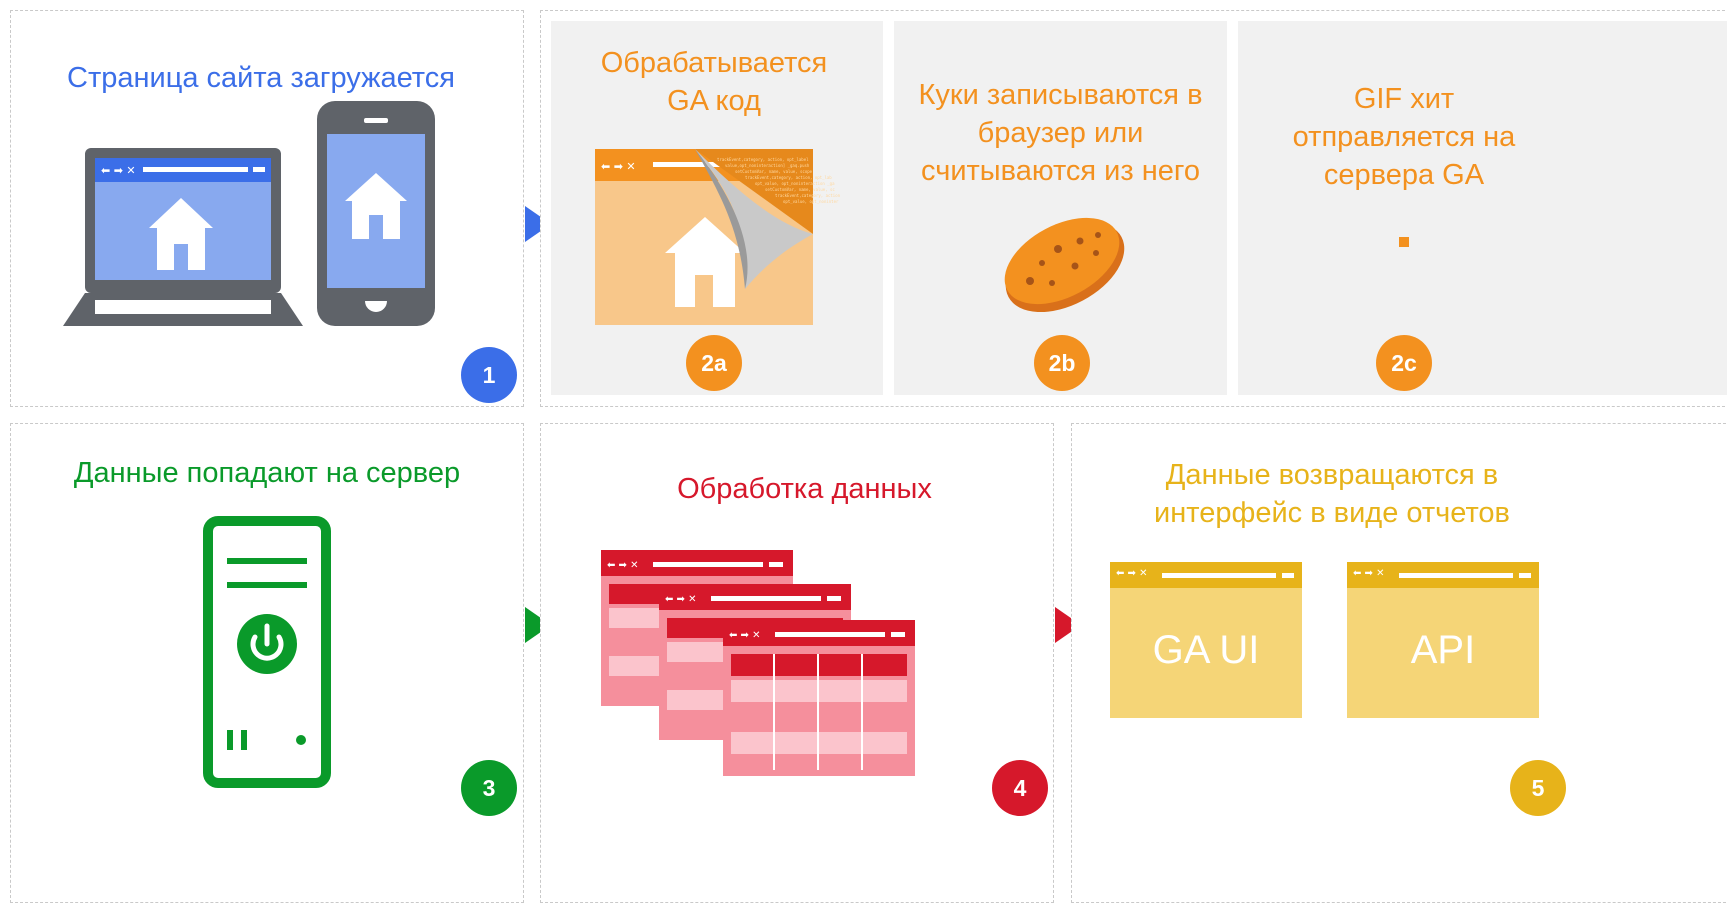  Describe the element at coordinates (489, 788) in the screenshot. I see `step-3-badge: 3` at that location.